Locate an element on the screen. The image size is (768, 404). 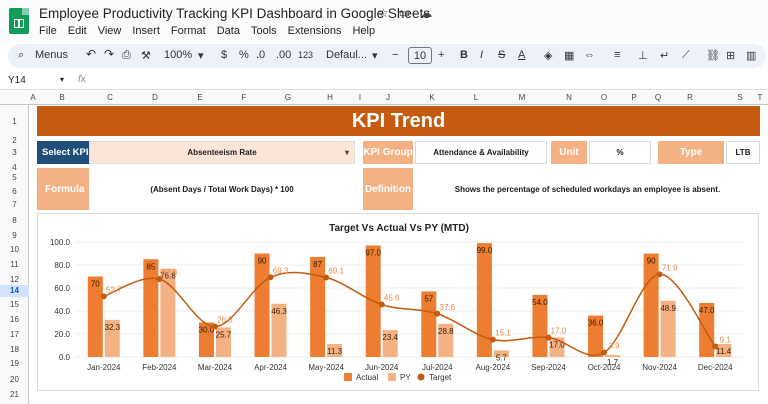
row-header: 11 is located at coordinates (14, 264).